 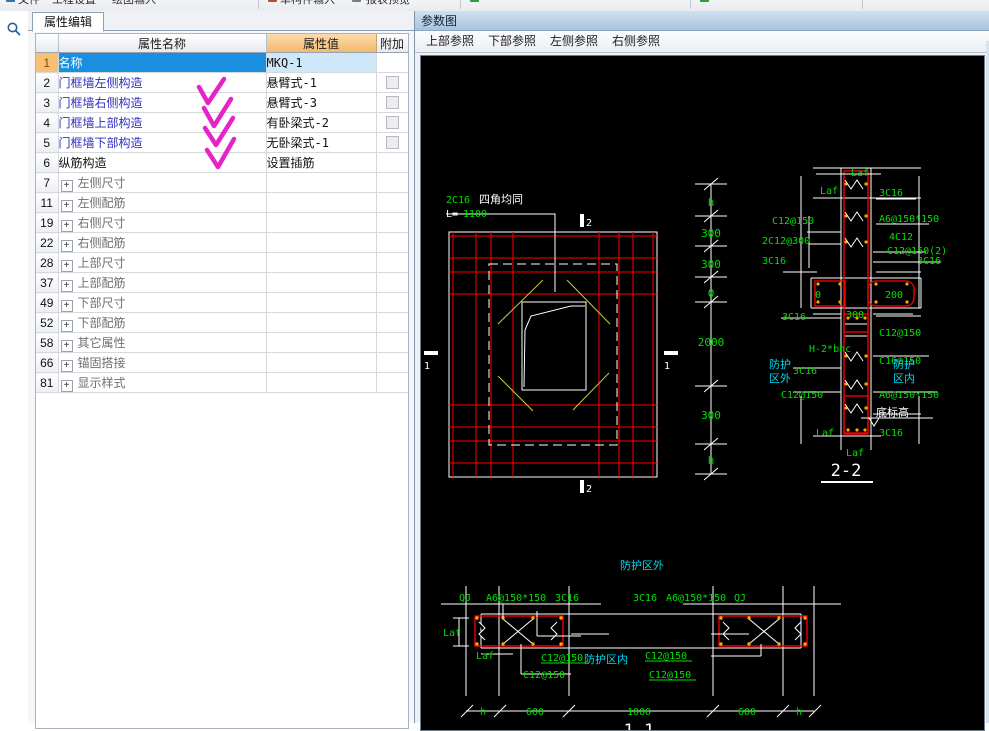 I want to click on col-header-value: 属性值, so click(x=321, y=43).